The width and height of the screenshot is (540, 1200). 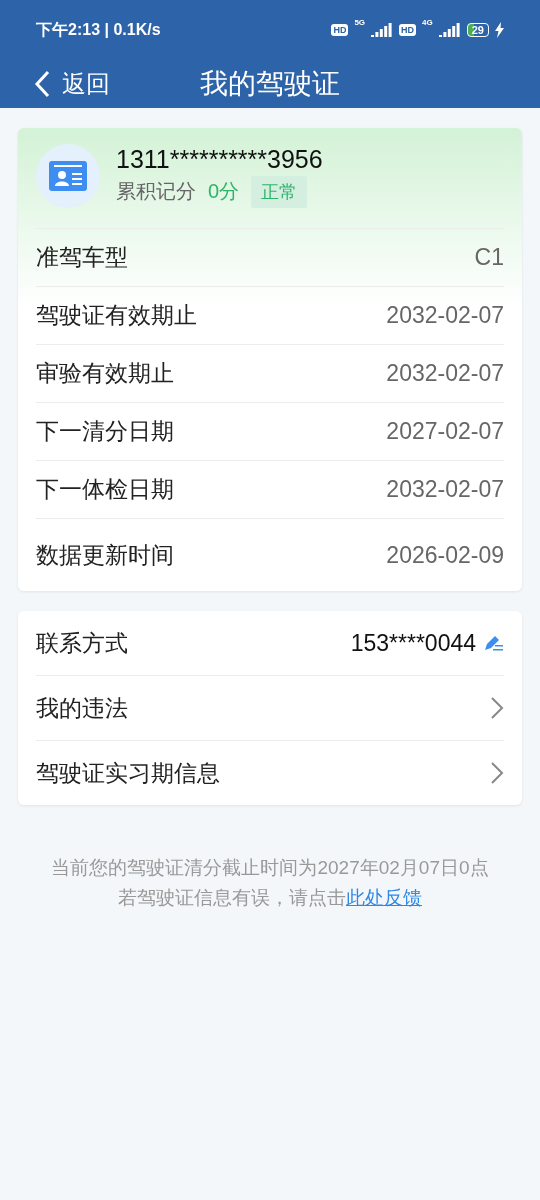 What do you see at coordinates (105, 555) in the screenshot?
I see `field-label: 数据更新时间` at bounding box center [105, 555].